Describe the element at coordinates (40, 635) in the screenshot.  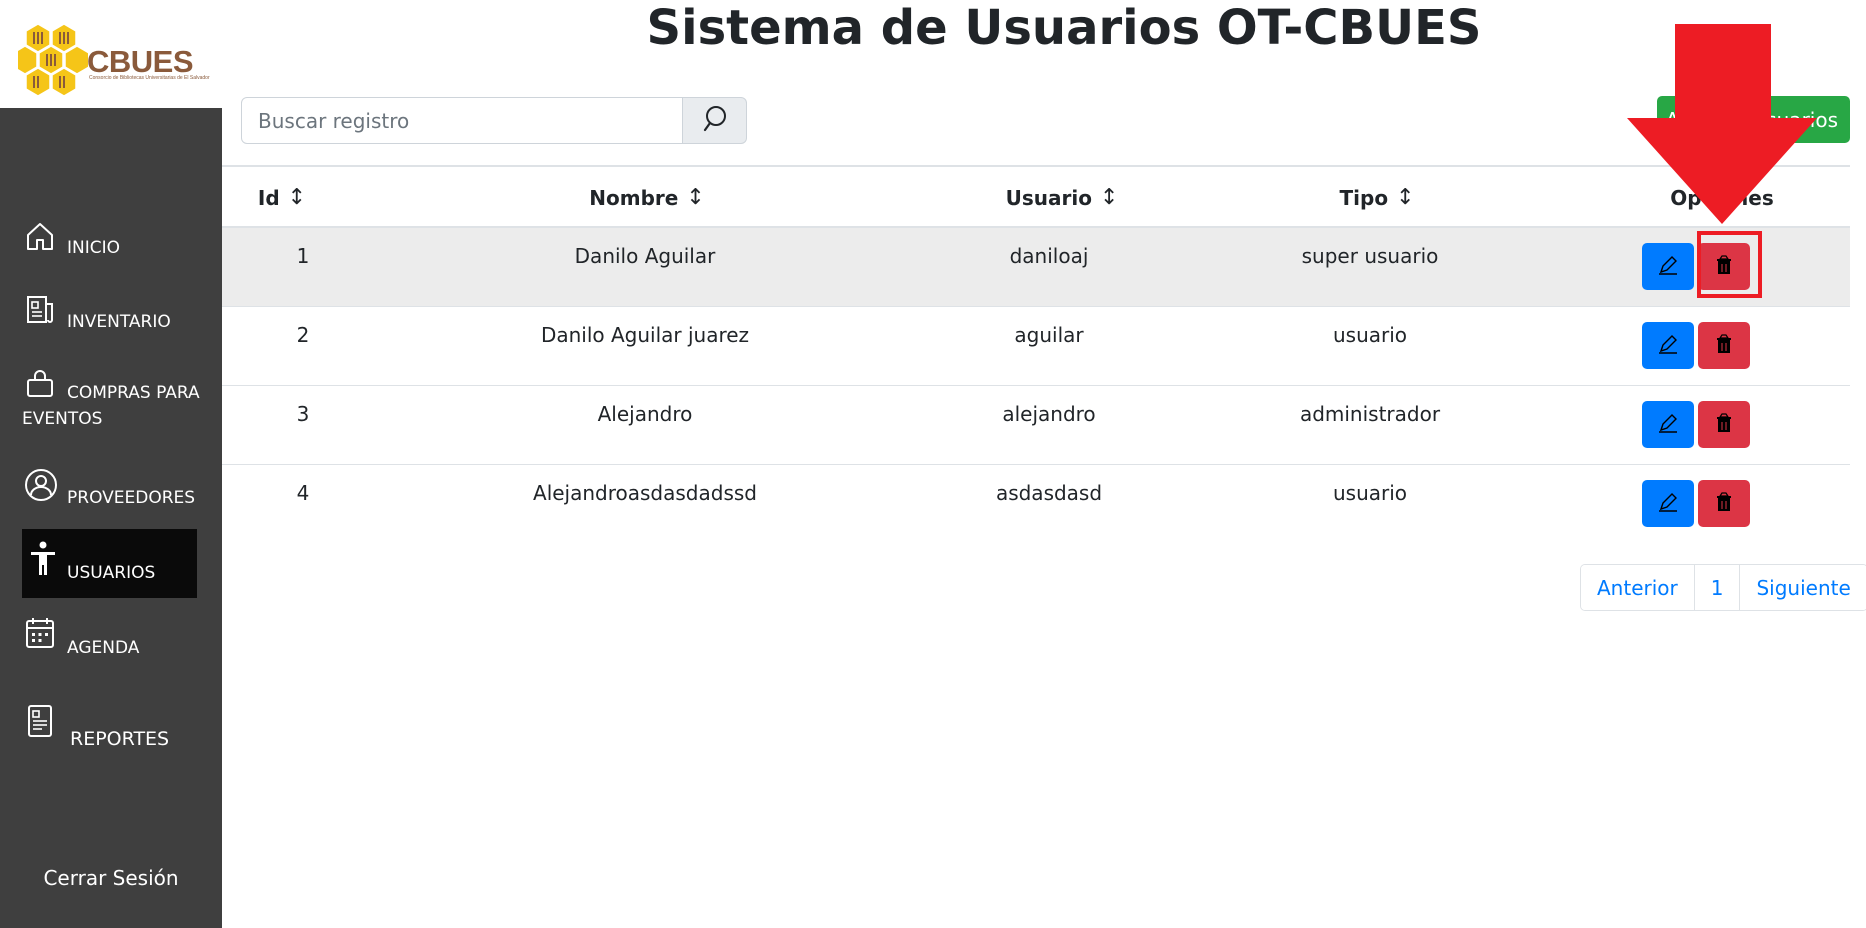
I see `calendar-icon` at that location.